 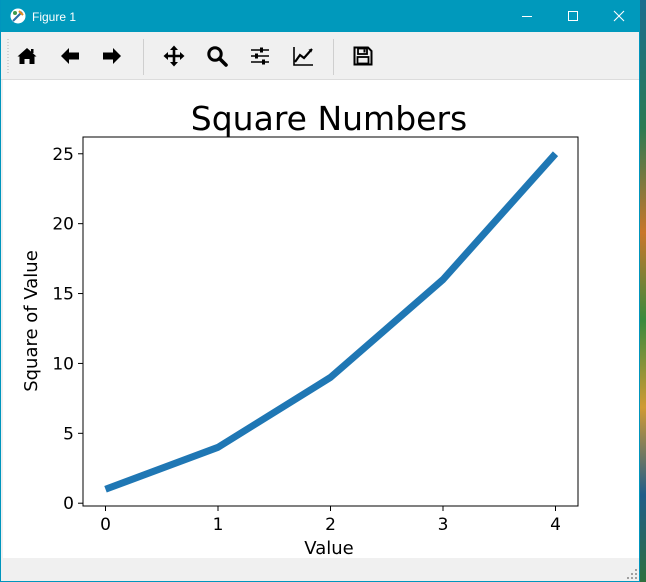 I want to click on y-tick-label: 0, so click(x=68, y=504).